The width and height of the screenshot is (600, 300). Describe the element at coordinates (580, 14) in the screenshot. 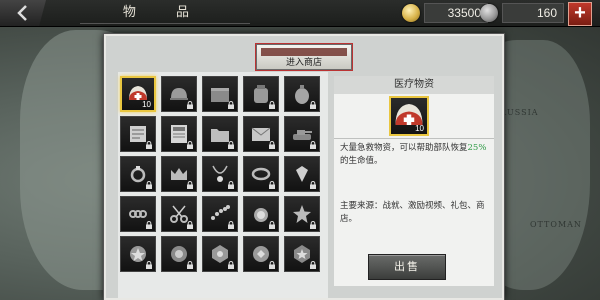

I see `add-currency-button: +` at that location.